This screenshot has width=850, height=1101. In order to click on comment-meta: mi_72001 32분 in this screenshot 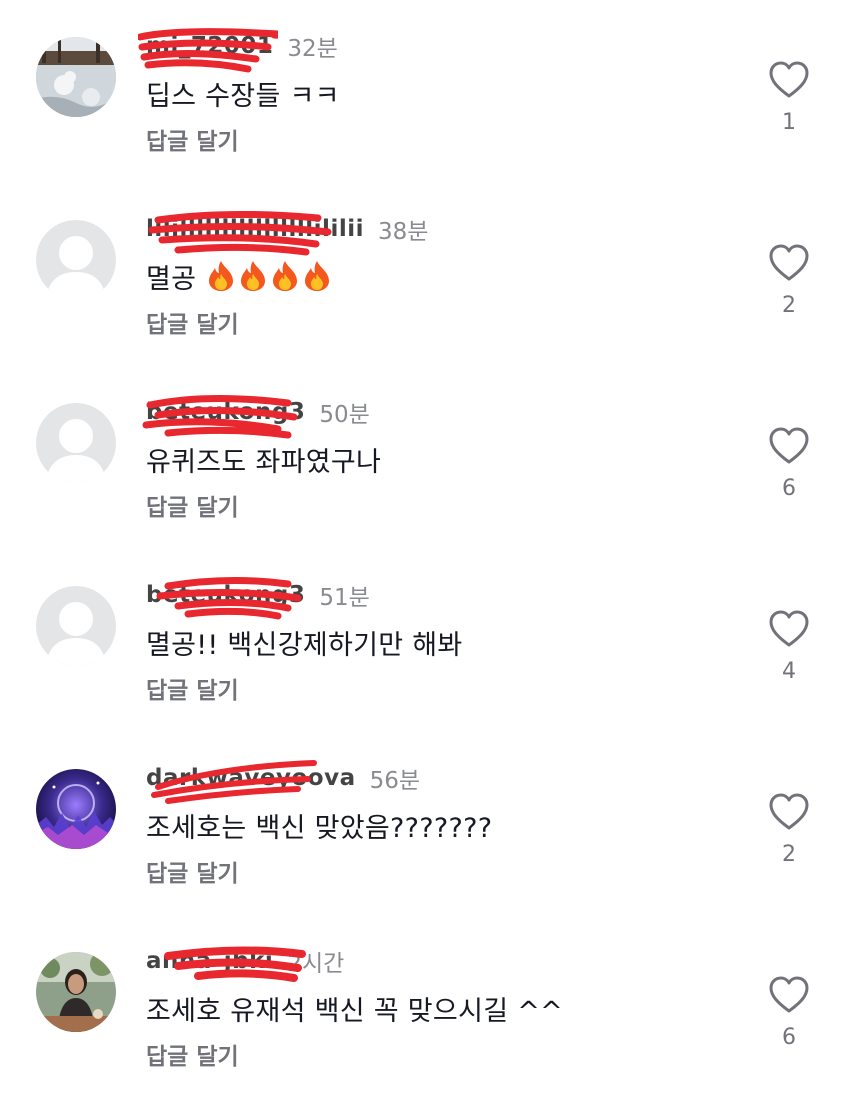, I will do `click(238, 50)`.